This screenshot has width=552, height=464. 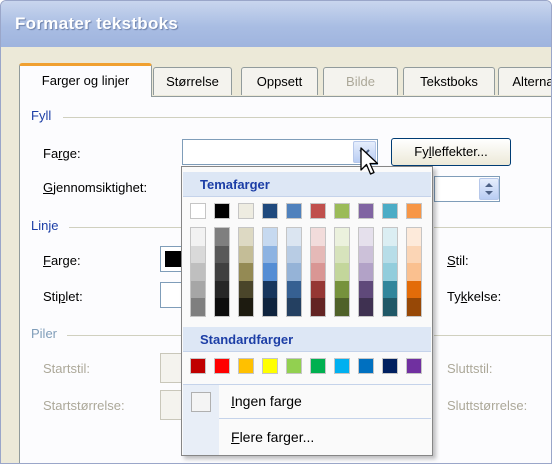 I want to click on transparency-label: Gjennomsiktighet:, so click(x=95, y=187).